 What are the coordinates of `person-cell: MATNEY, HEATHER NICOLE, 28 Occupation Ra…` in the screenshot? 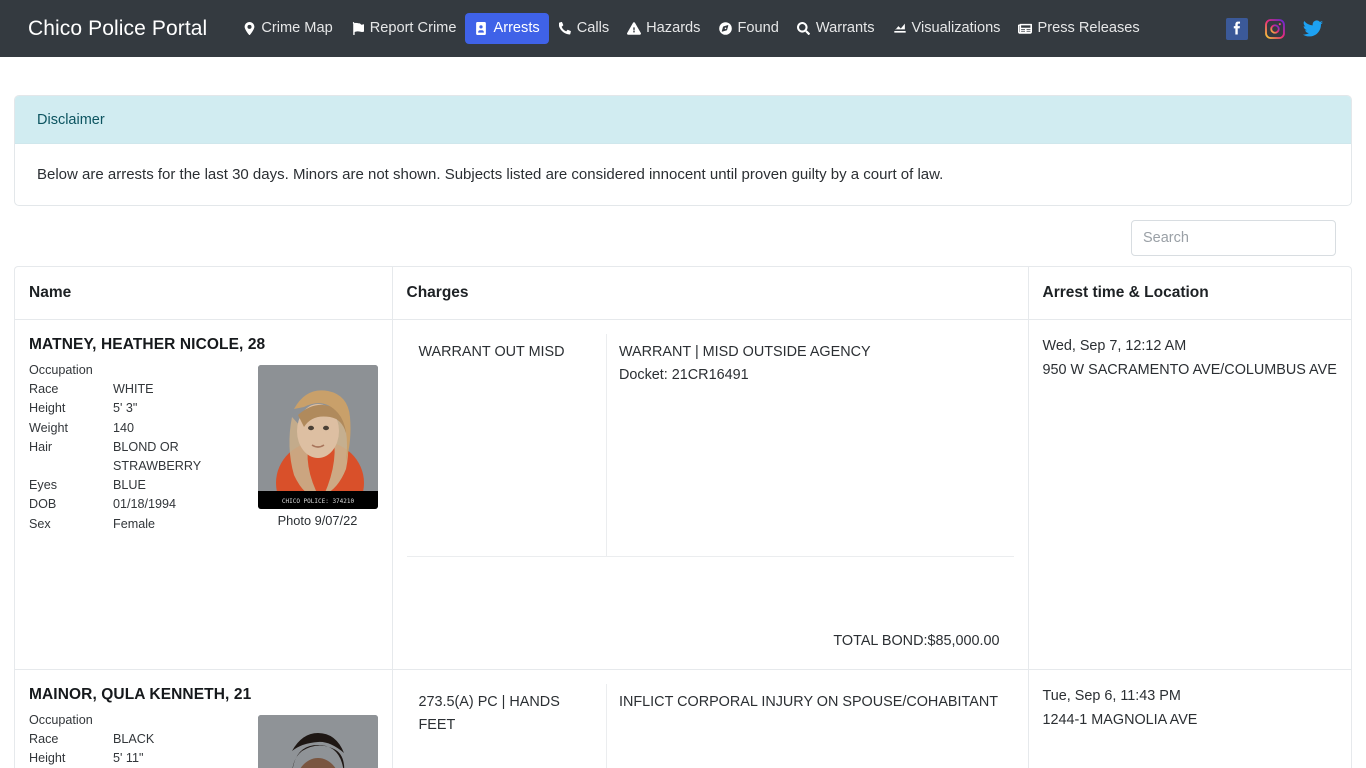 It's located at (204, 494).